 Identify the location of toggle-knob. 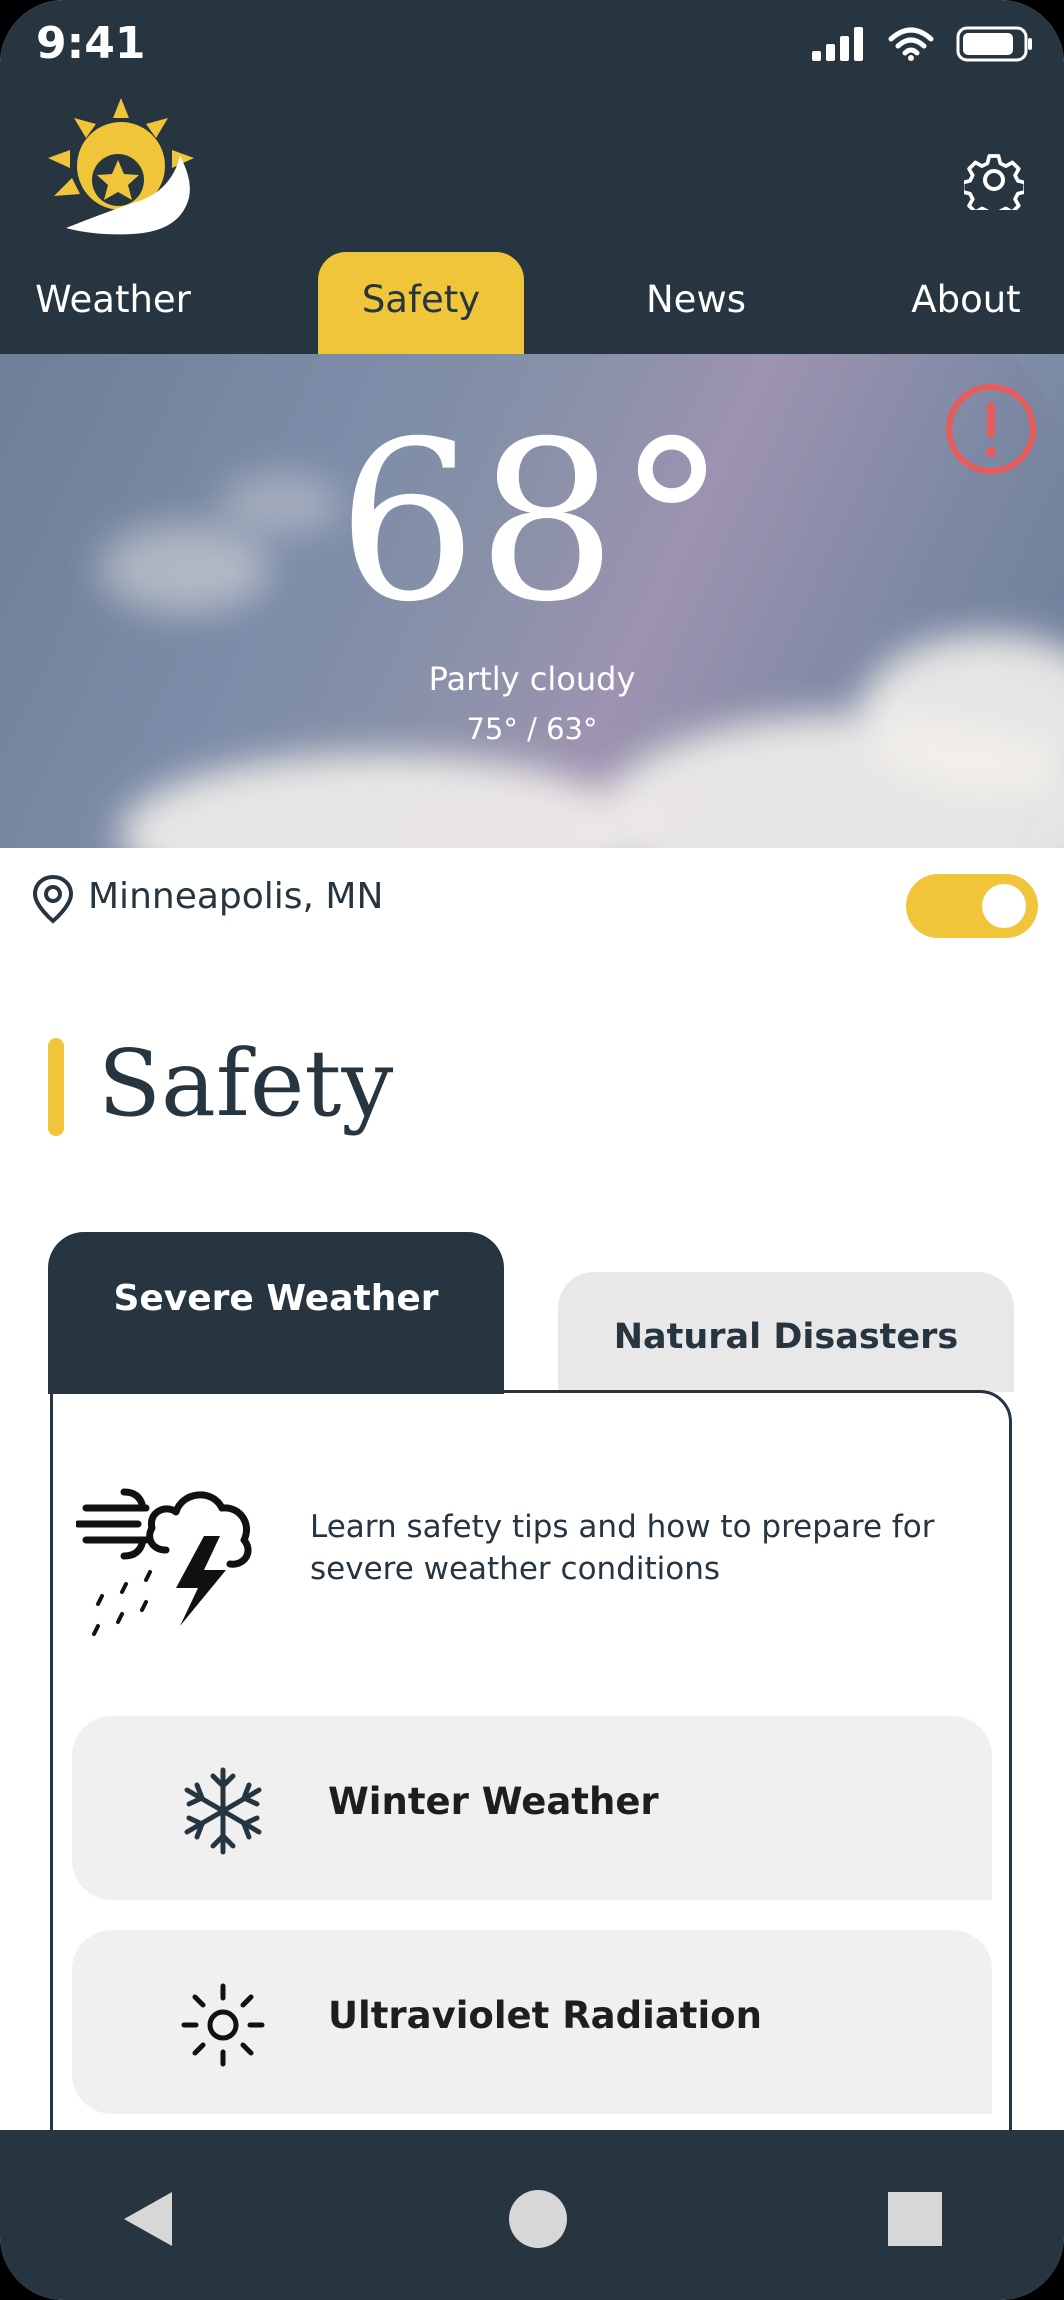
(1004, 906).